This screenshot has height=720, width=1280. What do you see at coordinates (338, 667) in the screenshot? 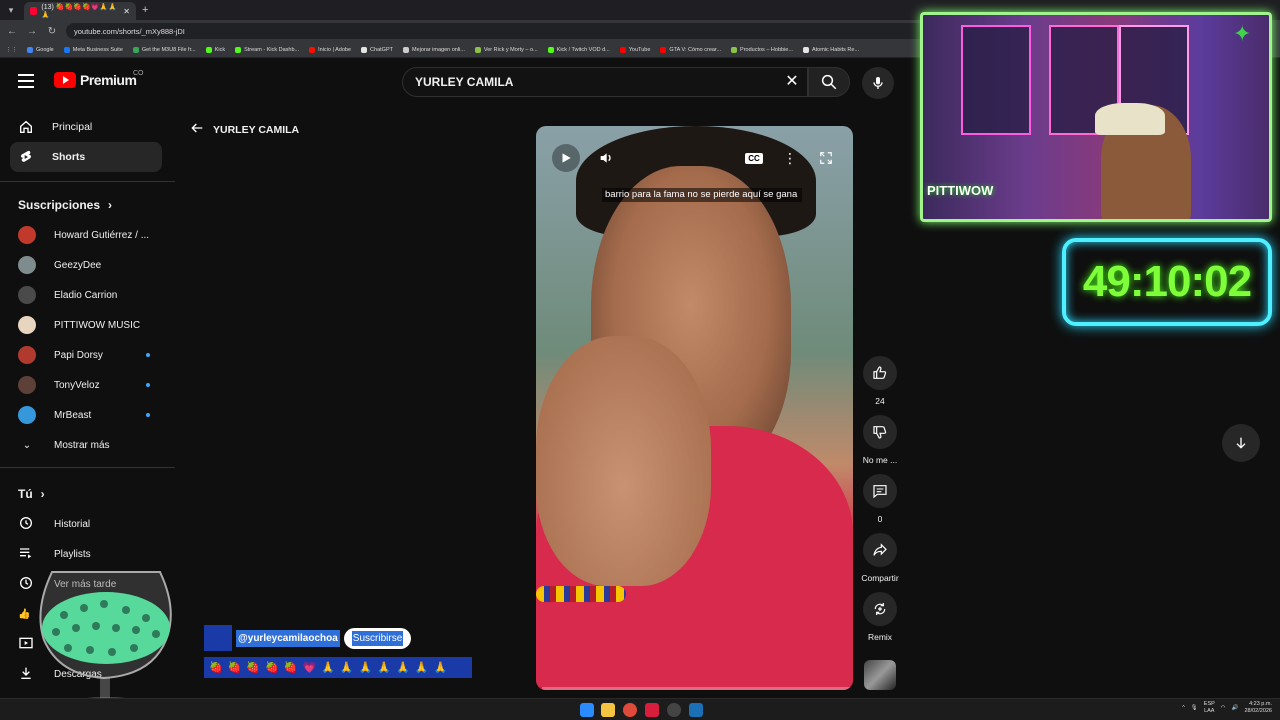
I see `short-title: 🍓 🍓 🍓 🍓 🍓 💗 🙏 🙏 🙏 🙏 🙏 🙏 🙏` at bounding box center [338, 667].